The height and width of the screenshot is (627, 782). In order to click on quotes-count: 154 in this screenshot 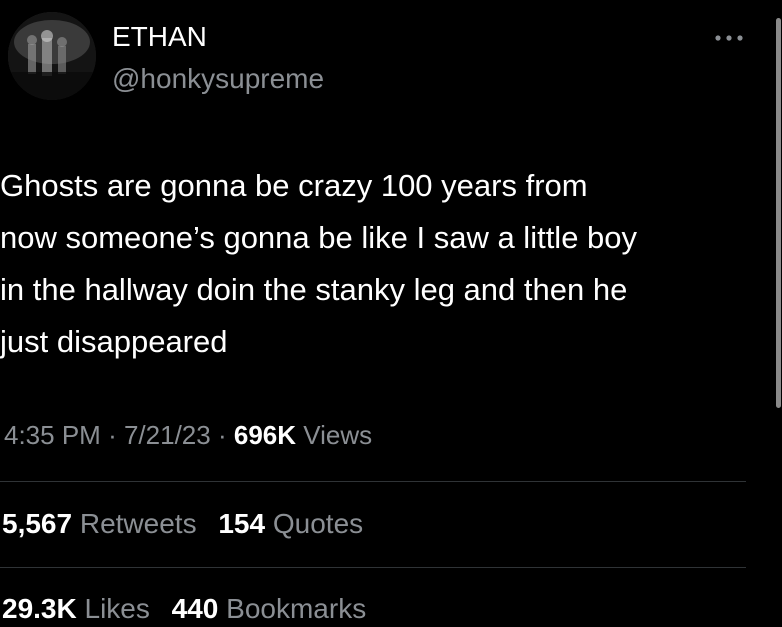, I will do `click(242, 523)`.